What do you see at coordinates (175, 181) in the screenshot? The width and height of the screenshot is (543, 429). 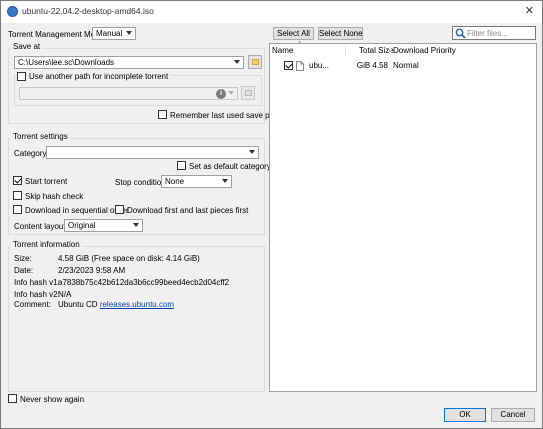 I see `stop-condition-value: None` at bounding box center [175, 181].